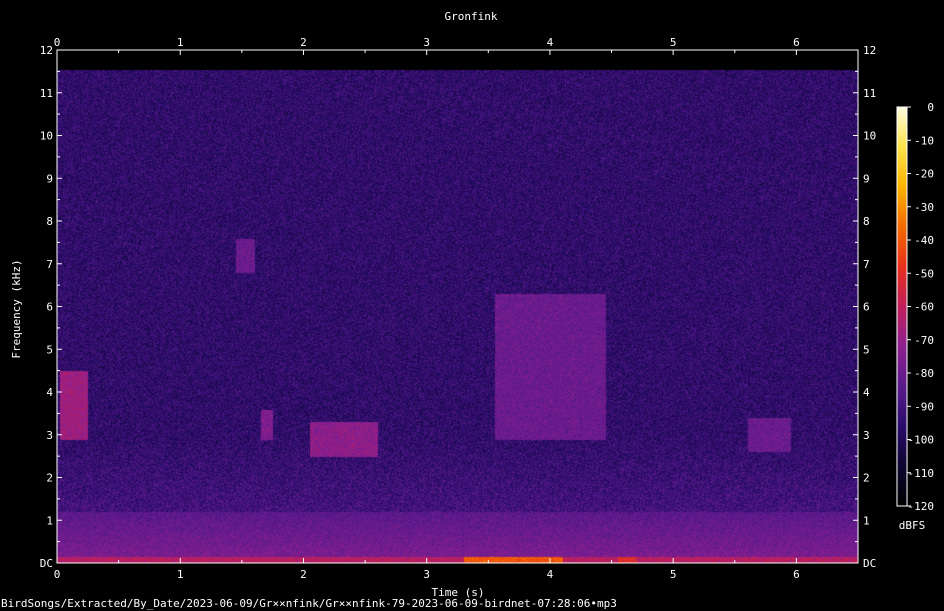  Describe the element at coordinates (866, 264) in the screenshot. I see `y-tick-label-right: 7` at that location.